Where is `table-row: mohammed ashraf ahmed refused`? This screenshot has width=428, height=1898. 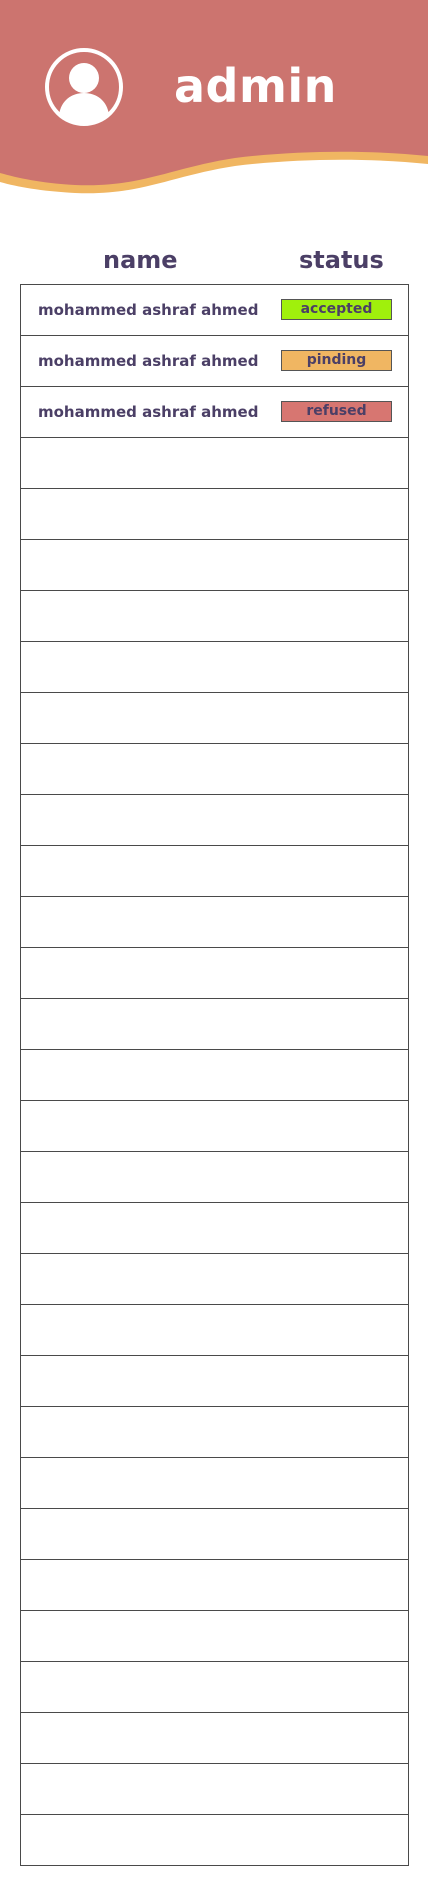
table-row: mohammed ashraf ahmed refused is located at coordinates (214, 412).